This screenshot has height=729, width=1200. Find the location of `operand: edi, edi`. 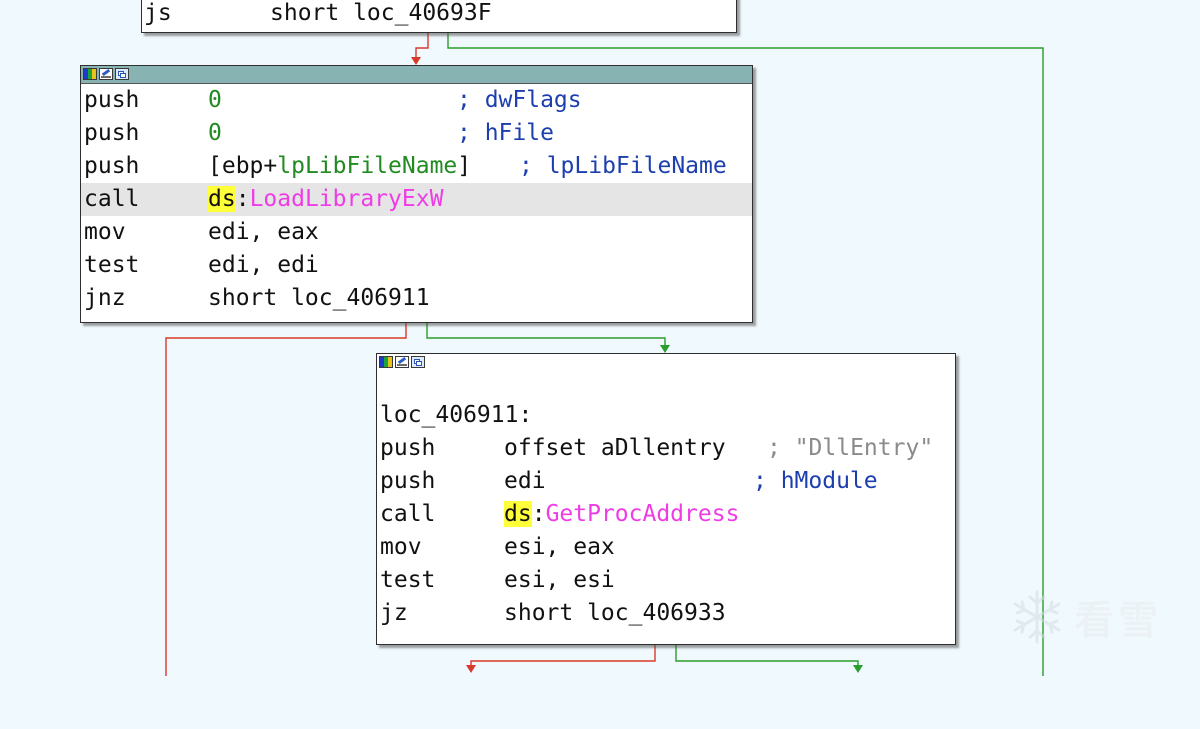

operand: edi, edi is located at coordinates (263, 265).